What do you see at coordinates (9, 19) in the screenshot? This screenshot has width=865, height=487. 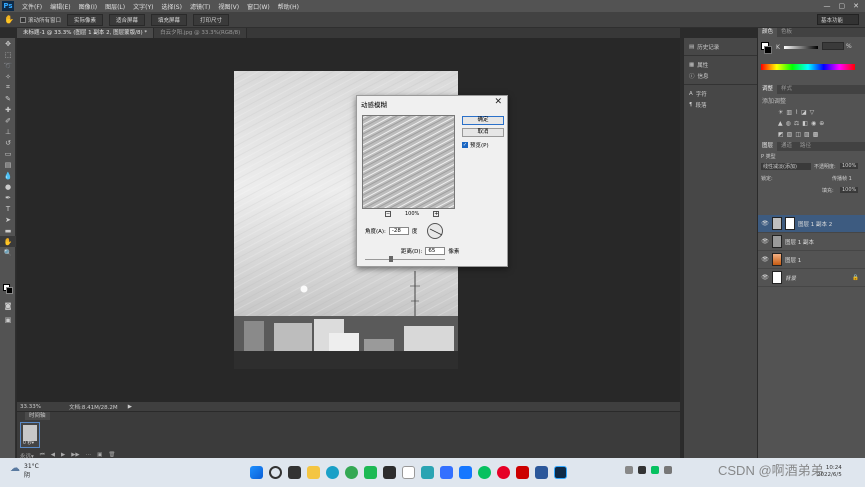 I see `hand-tool-icon: ✋` at bounding box center [9, 19].